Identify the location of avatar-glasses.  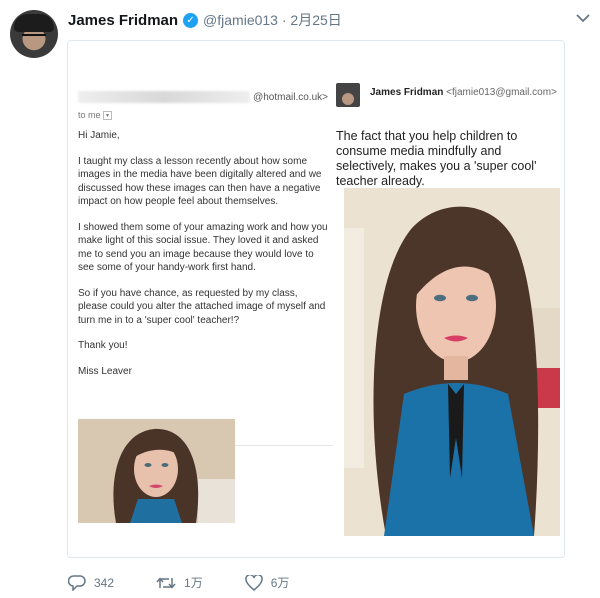
(34, 37).